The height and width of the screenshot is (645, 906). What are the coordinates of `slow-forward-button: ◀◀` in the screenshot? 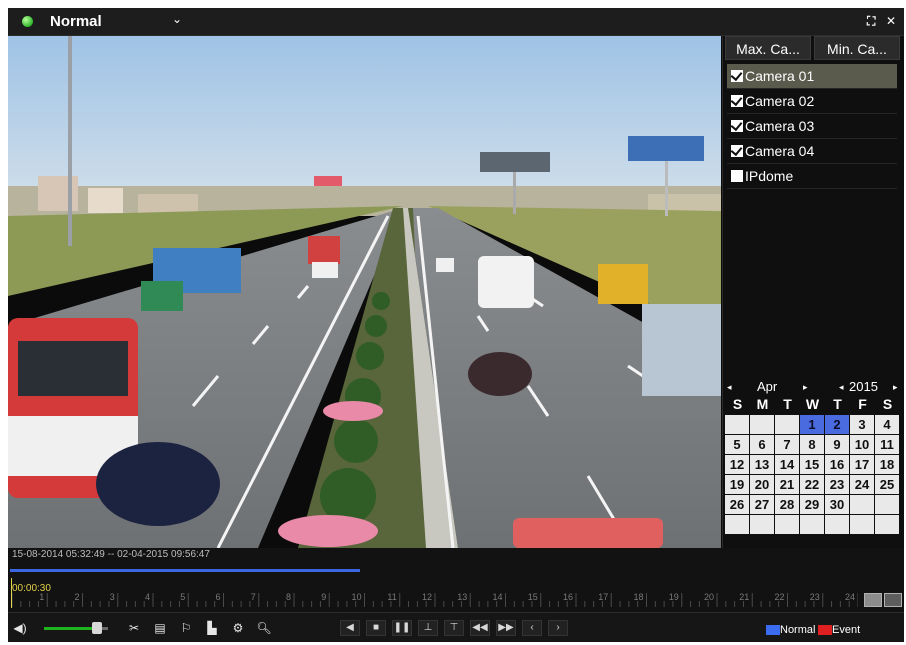 It's located at (480, 628).